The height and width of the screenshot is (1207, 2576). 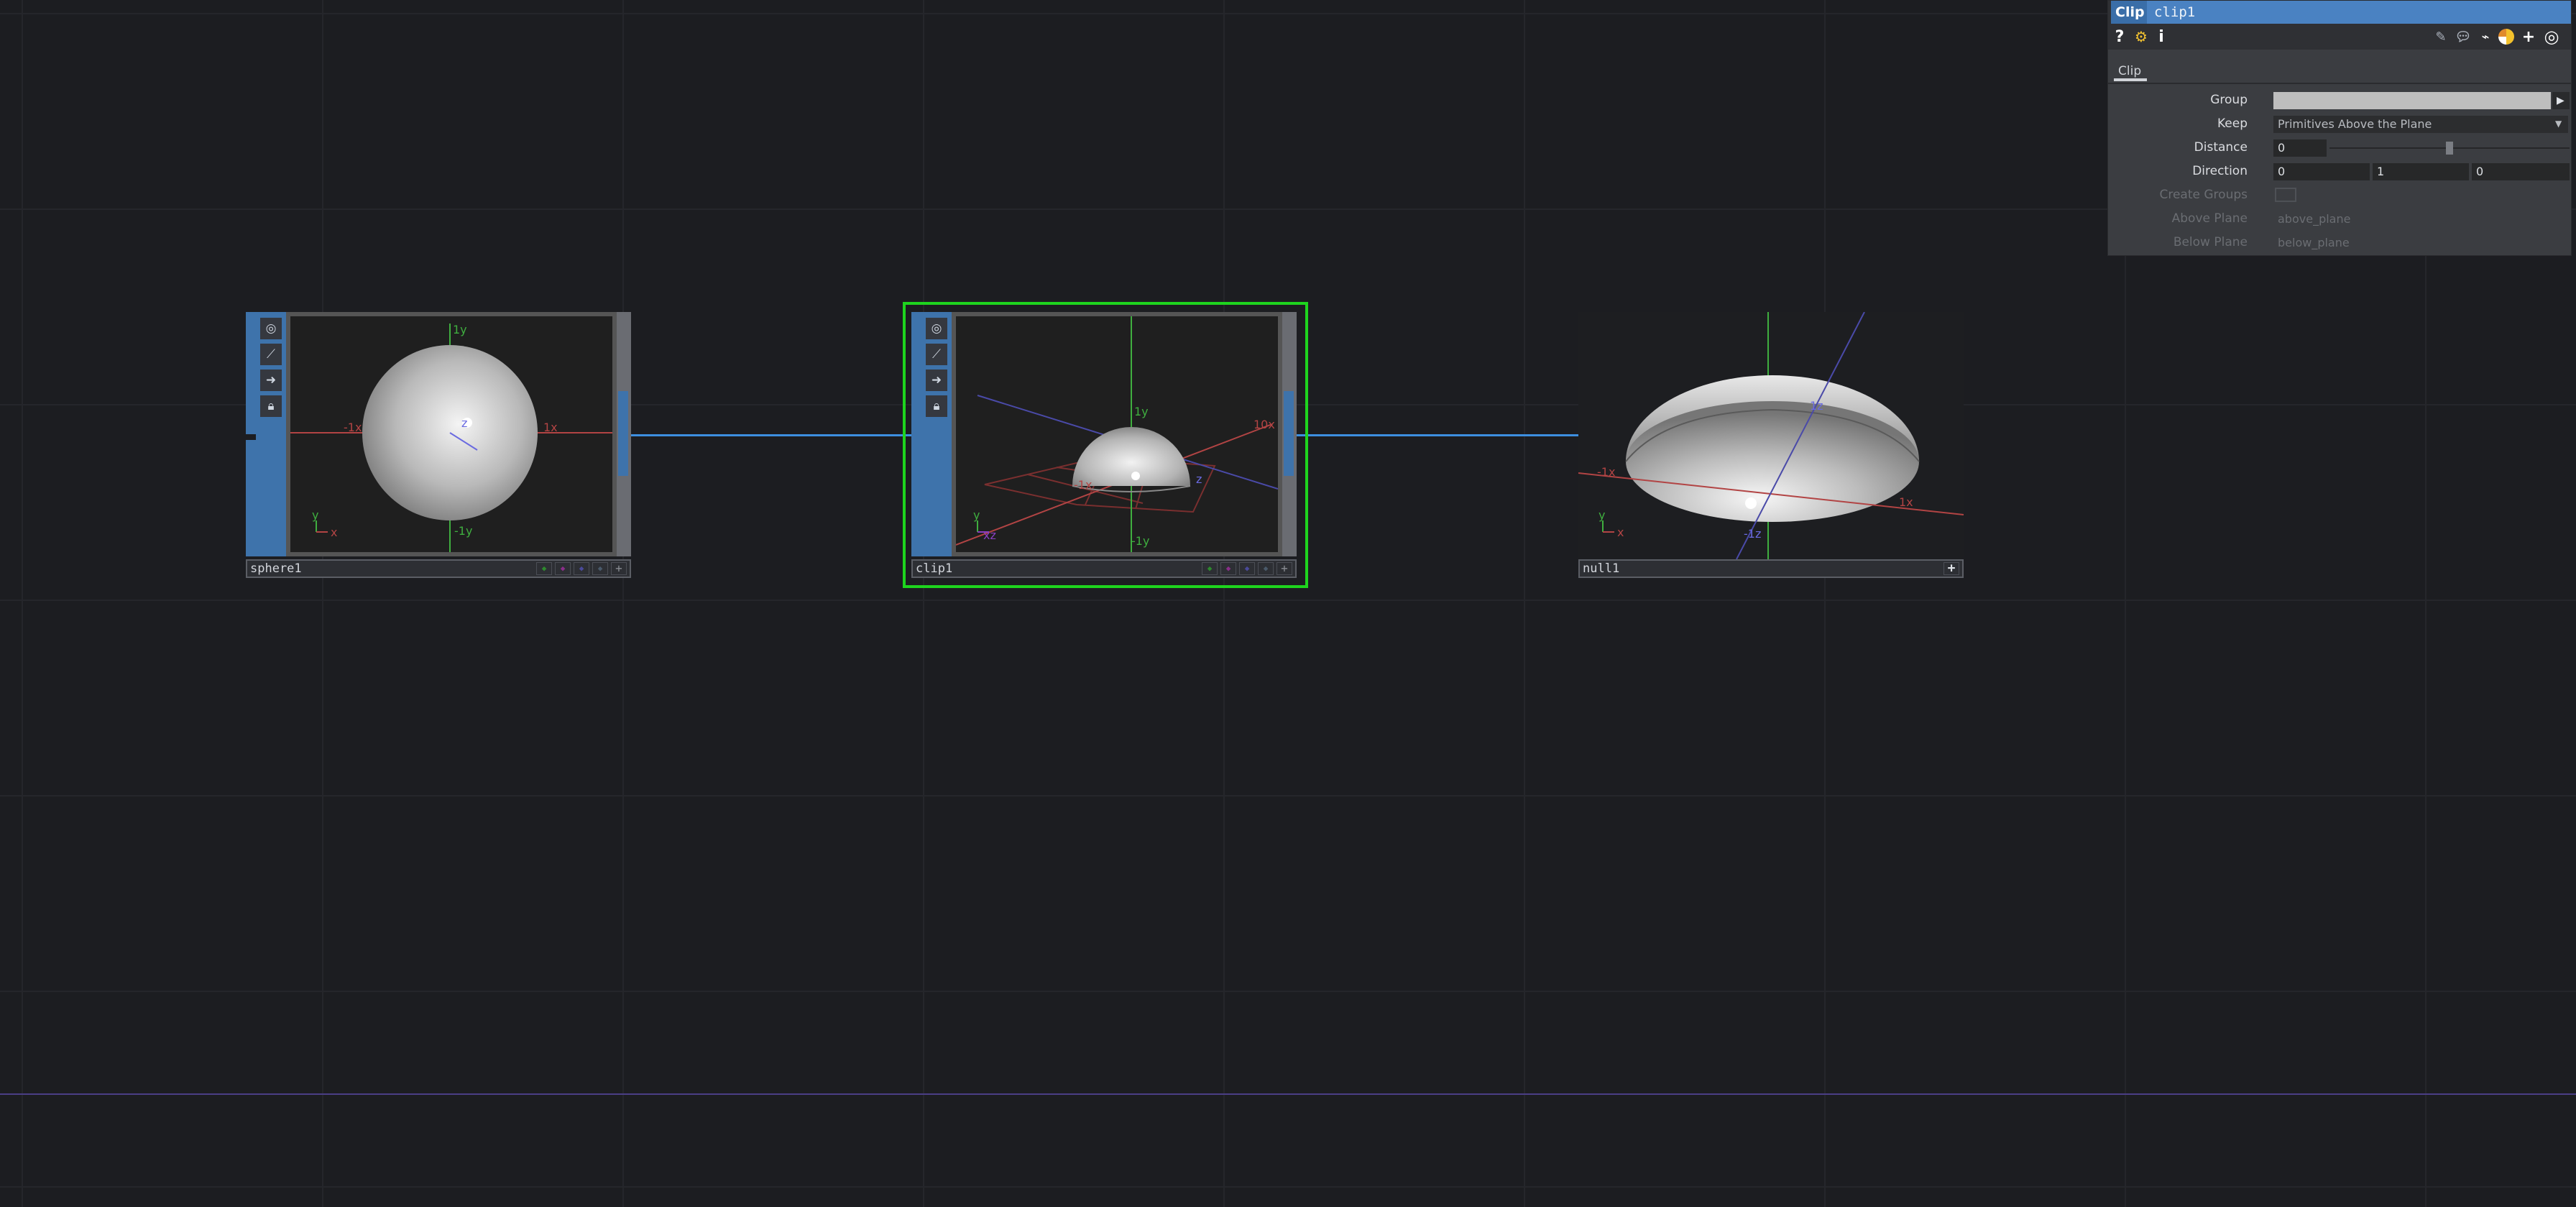 I want to click on comment-icon: 💬︎, so click(x=2463, y=37).